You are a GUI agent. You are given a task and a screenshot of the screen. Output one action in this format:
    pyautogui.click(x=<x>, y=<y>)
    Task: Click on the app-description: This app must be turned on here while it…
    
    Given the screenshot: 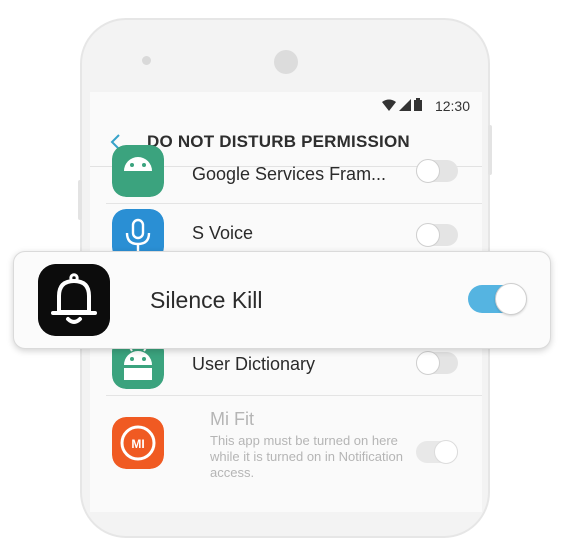 What is the action you would take?
    pyautogui.click(x=306, y=456)
    